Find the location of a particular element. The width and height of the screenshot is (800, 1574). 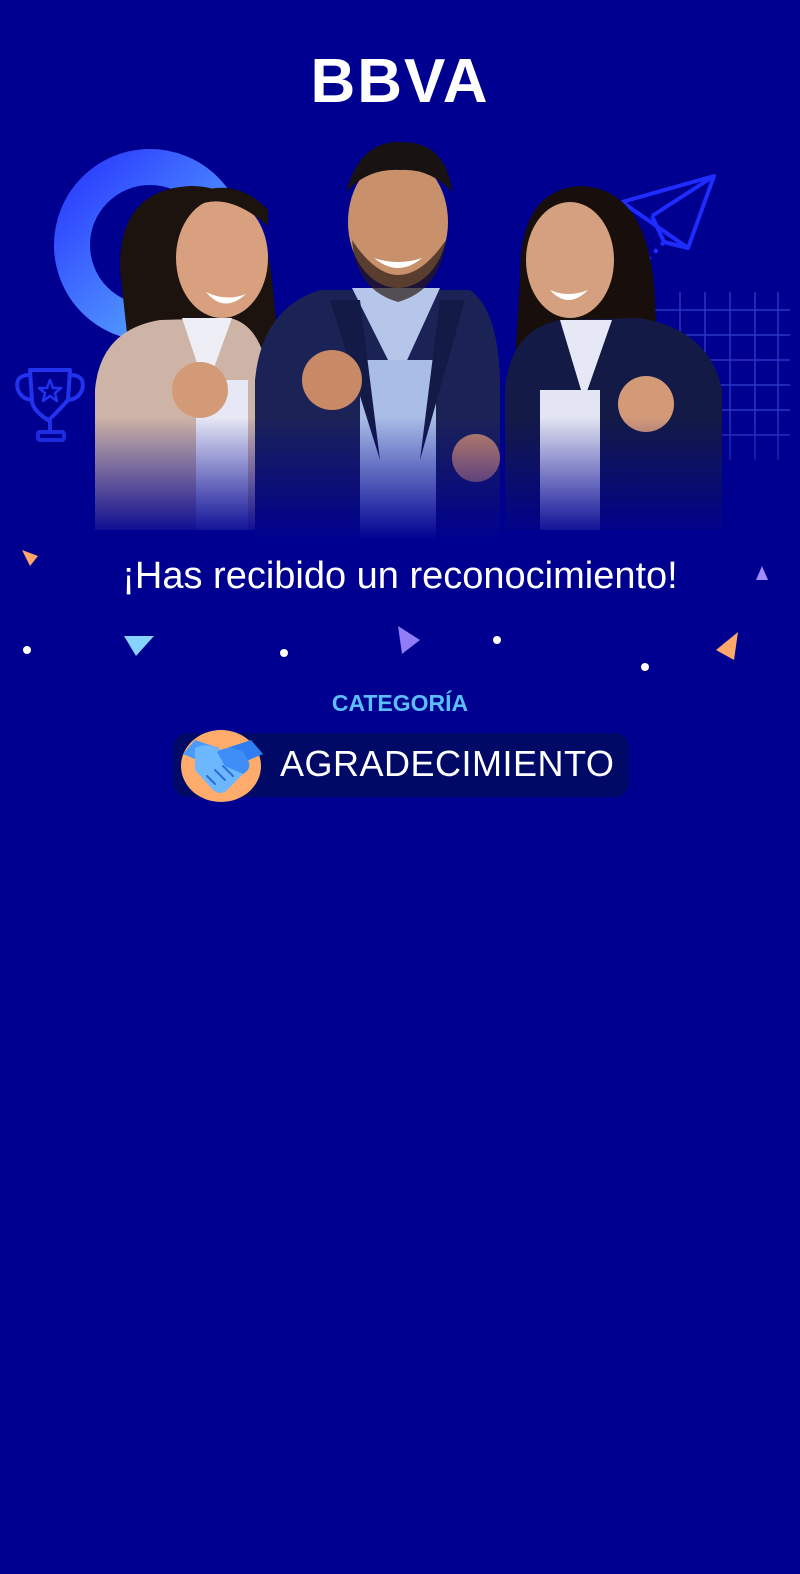

category-label: CATEGORÍA is located at coordinates (400, 703).